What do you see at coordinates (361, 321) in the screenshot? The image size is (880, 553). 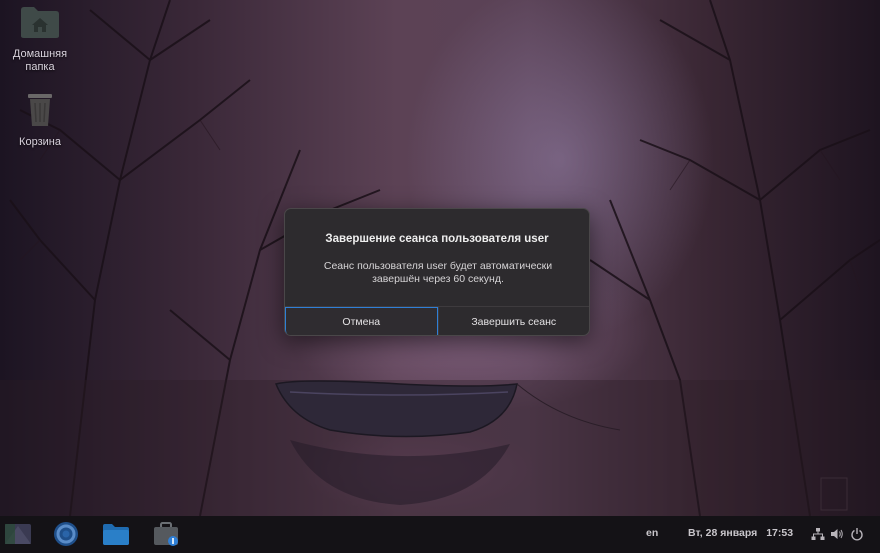 I see `cancel-button: Отмена` at bounding box center [361, 321].